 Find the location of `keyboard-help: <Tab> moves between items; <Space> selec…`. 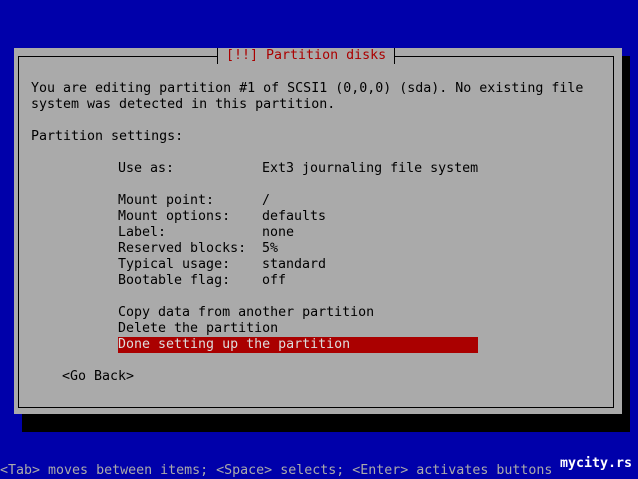

keyboard-help: <Tab> moves between items; <Space> selec… is located at coordinates (276, 470).